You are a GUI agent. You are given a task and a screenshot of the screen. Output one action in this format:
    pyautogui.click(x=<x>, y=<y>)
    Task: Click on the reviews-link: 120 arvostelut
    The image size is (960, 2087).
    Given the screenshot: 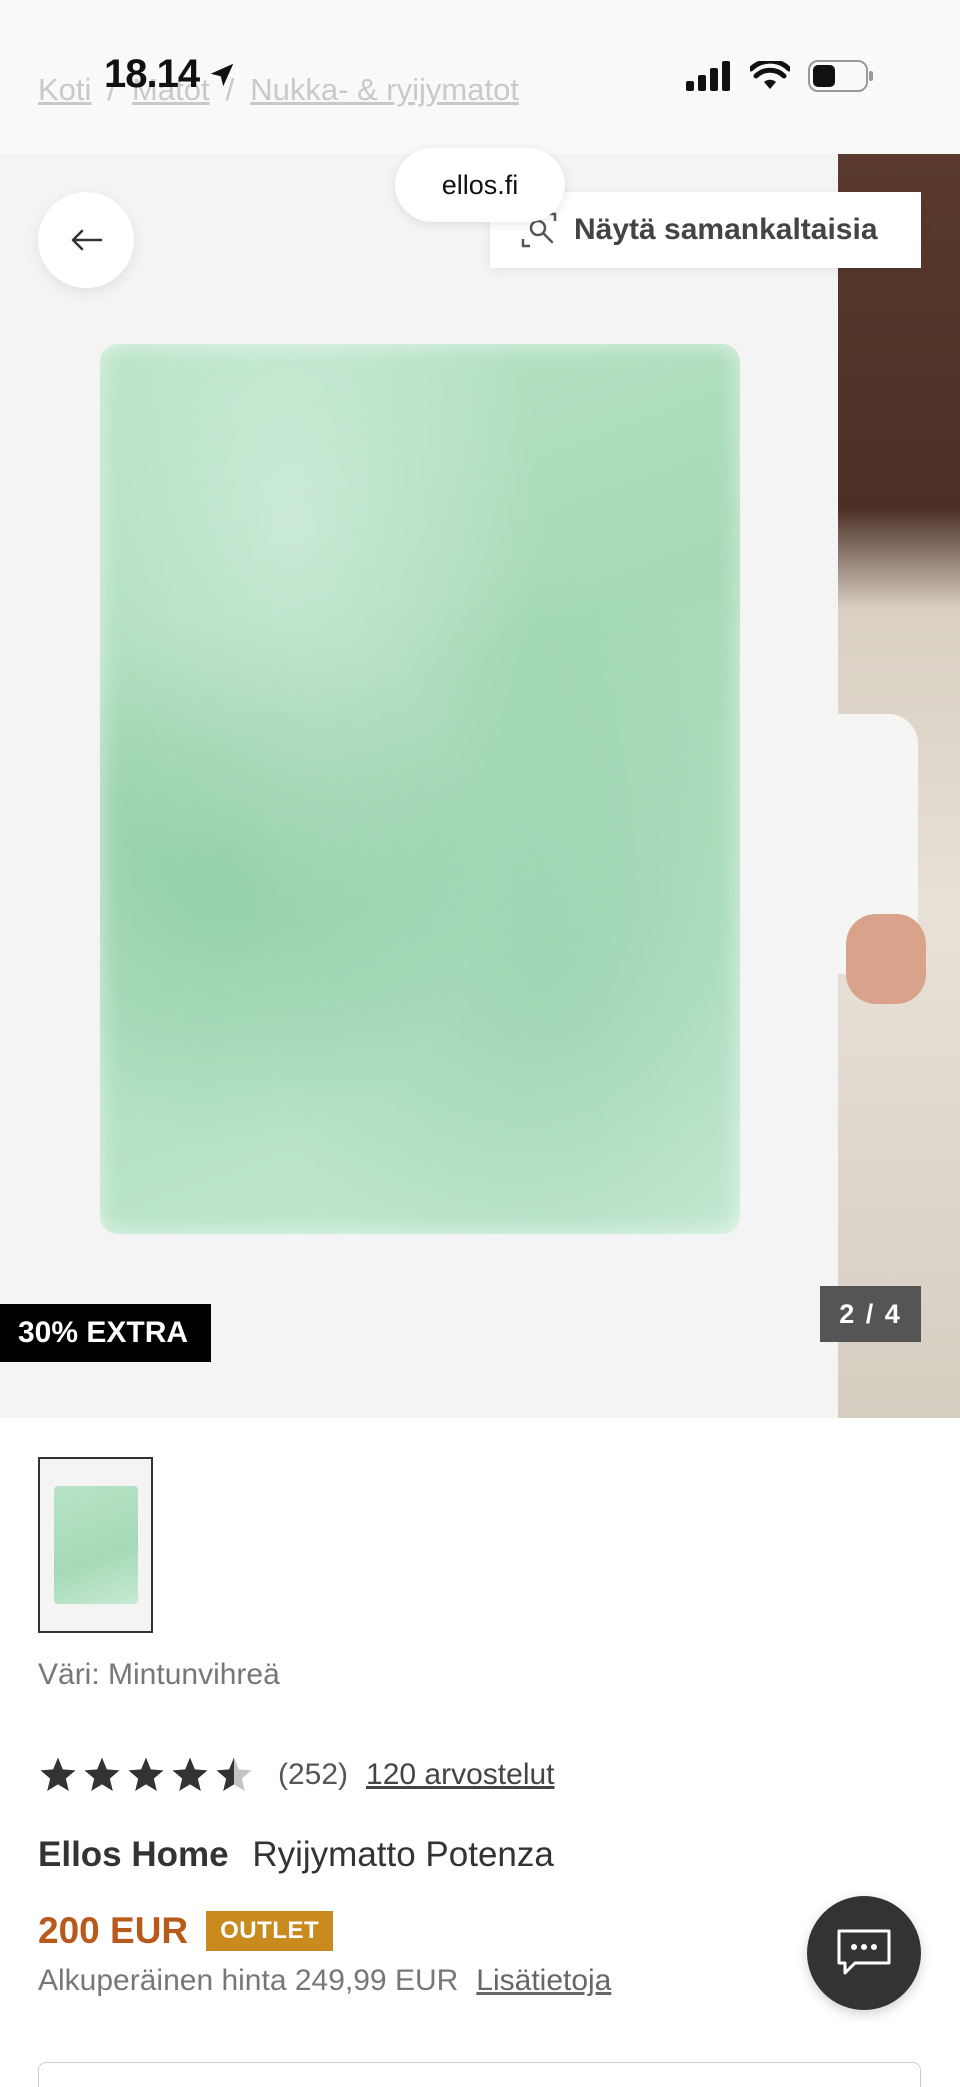 What is the action you would take?
    pyautogui.click(x=460, y=1775)
    